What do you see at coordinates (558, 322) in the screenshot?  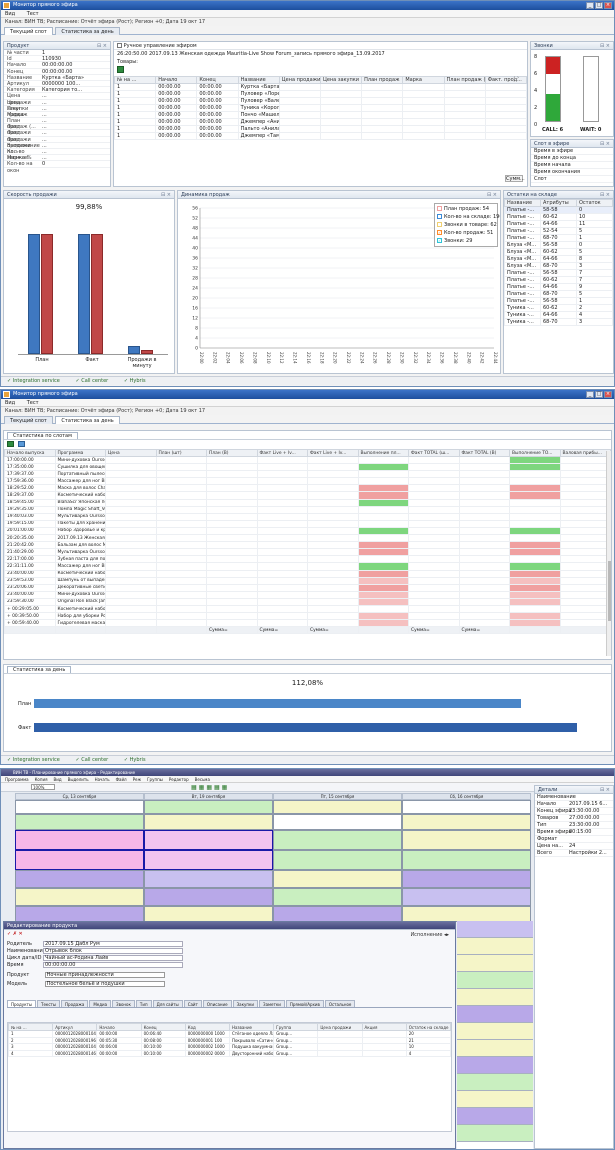 I see `stock-table-row: Туника -... 68-70 3` at bounding box center [558, 322].